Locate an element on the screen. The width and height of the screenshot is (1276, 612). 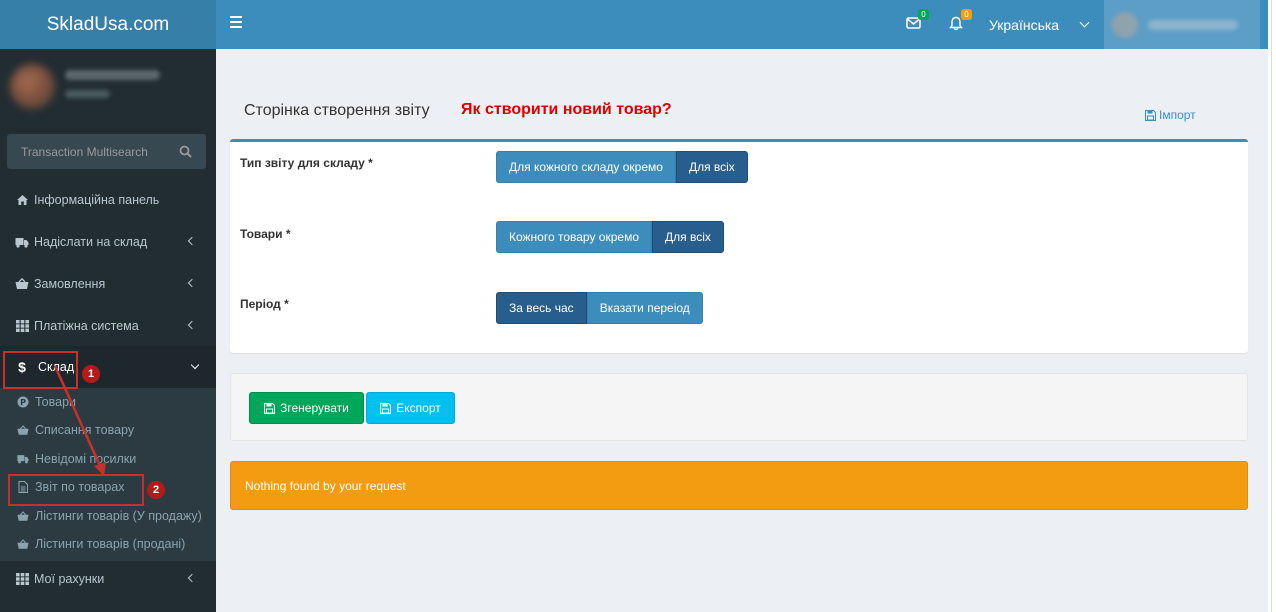
import-link: Імпорт is located at coordinates (1170, 115).